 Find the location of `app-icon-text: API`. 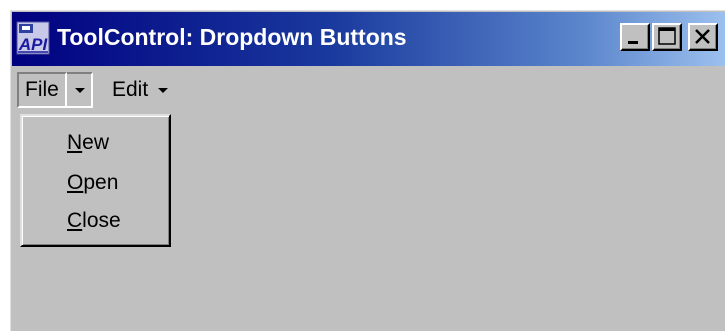

app-icon-text: API is located at coordinates (33, 44).